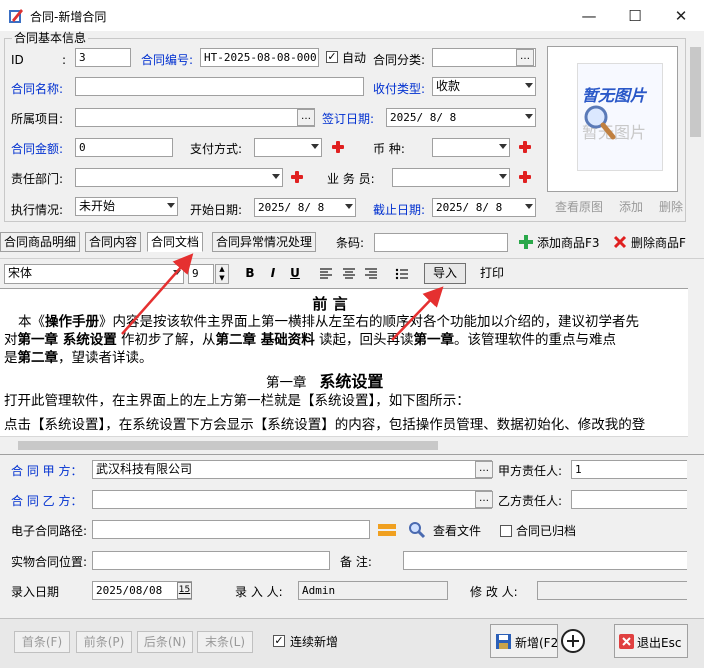  I want to click on dept-label: 责任部门:, so click(37, 179).